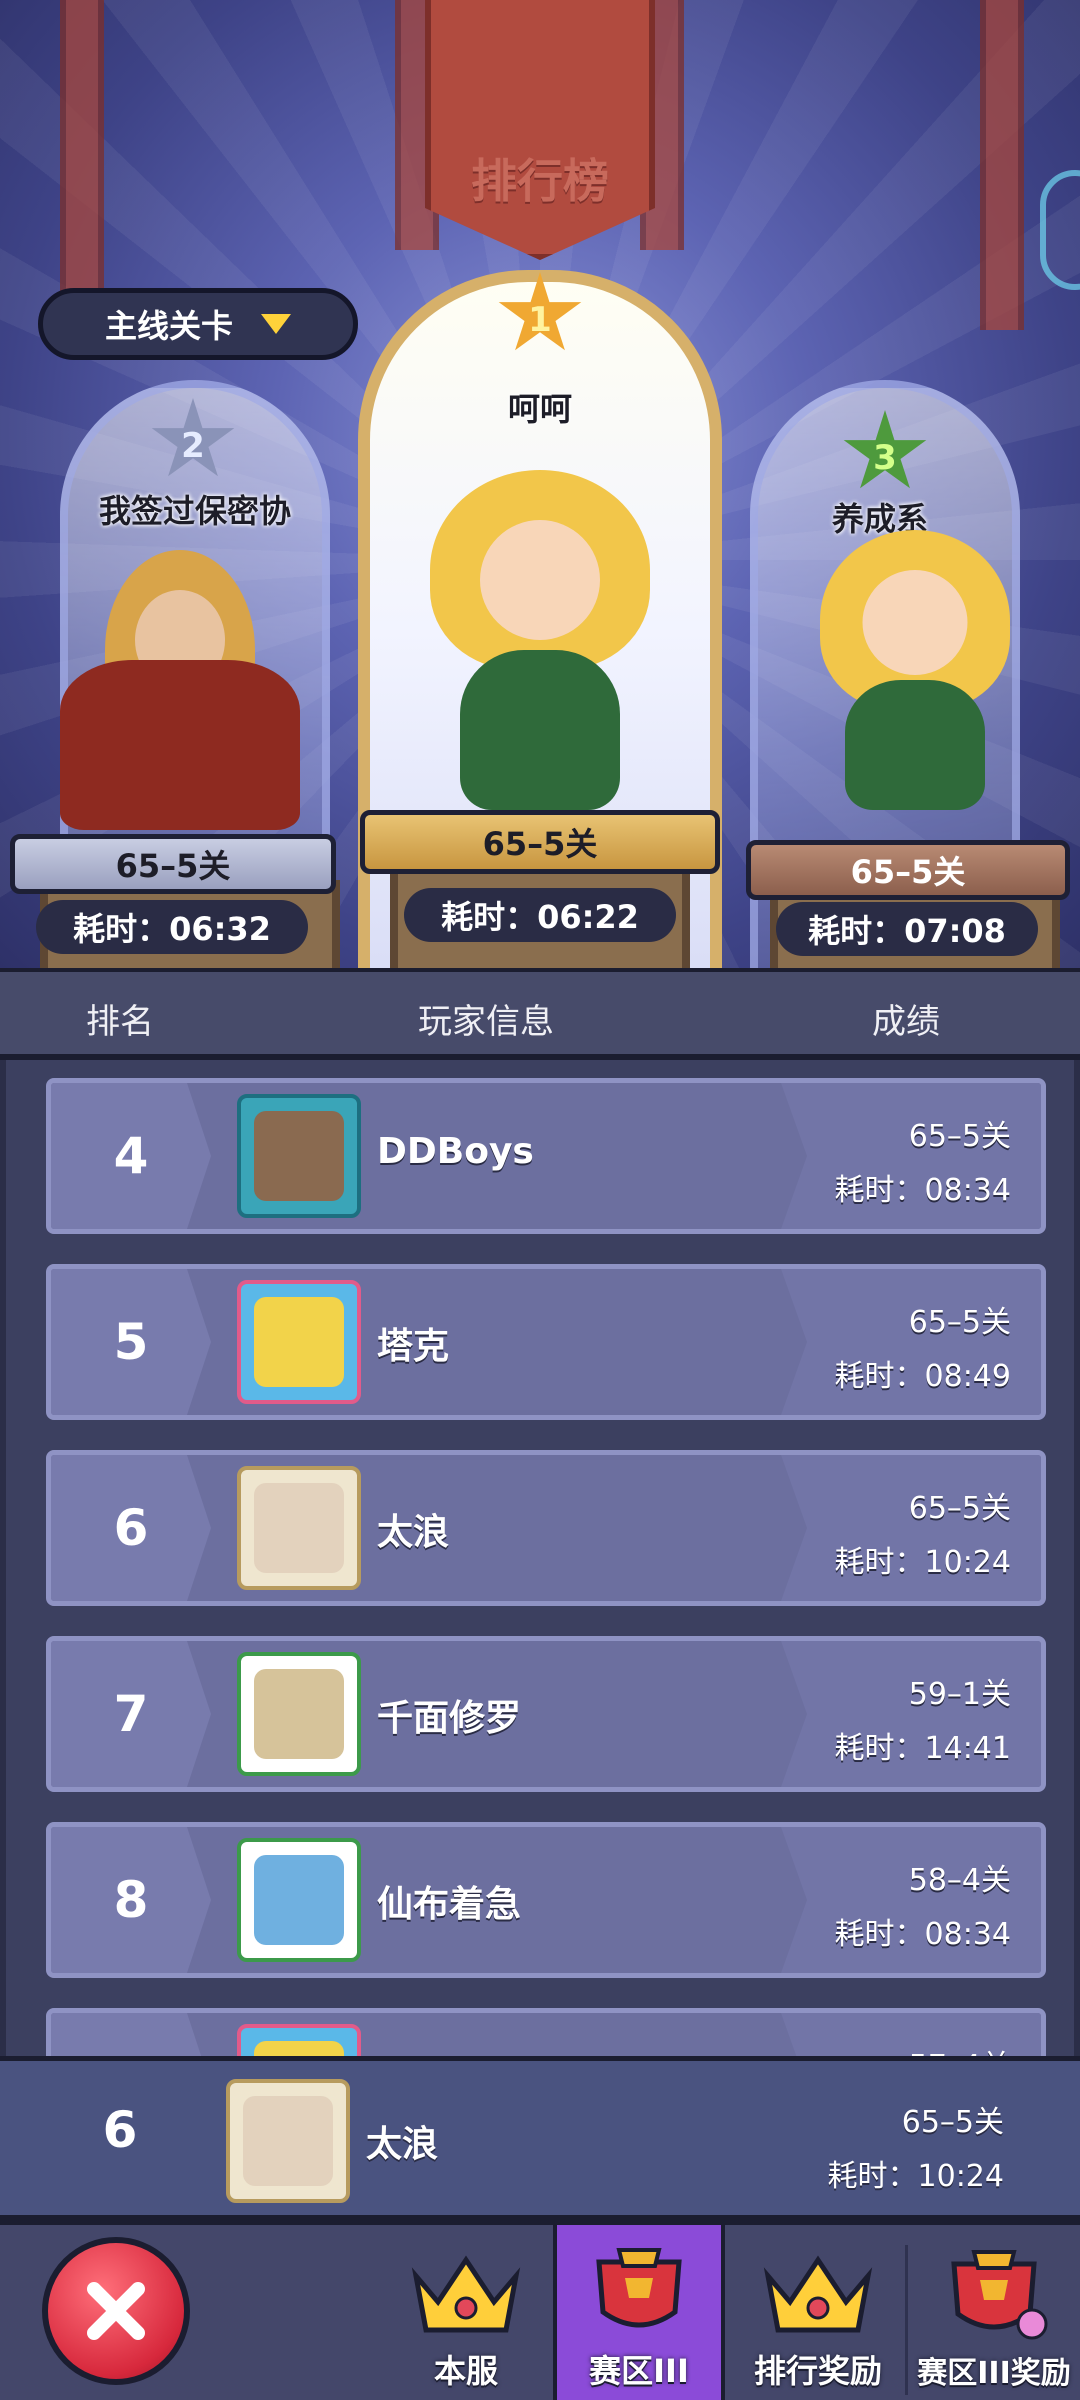 The image size is (1080, 2400). Describe the element at coordinates (546, 1900) in the screenshot. I see `ranking-row: 8 仙布着急 58–4关 耗时：08:34` at that location.